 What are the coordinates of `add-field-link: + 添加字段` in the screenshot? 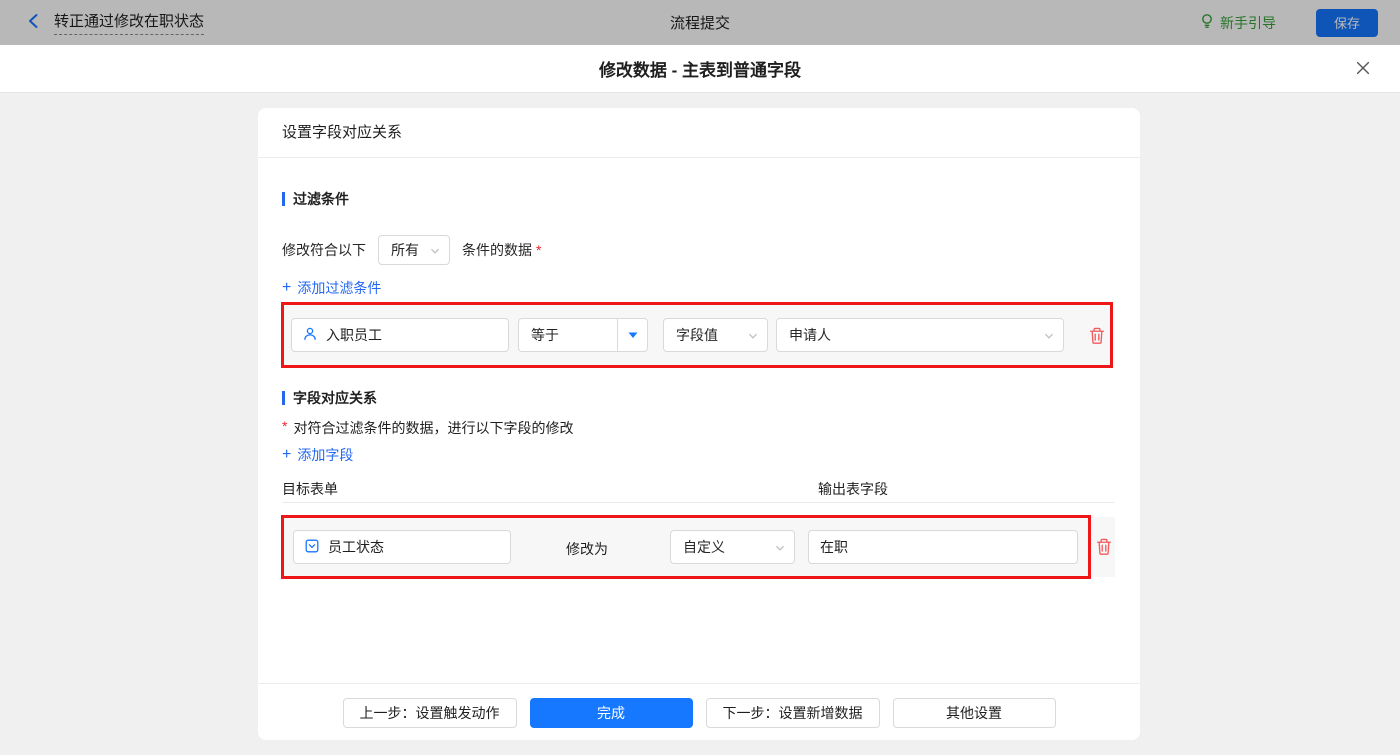 It's located at (317, 455).